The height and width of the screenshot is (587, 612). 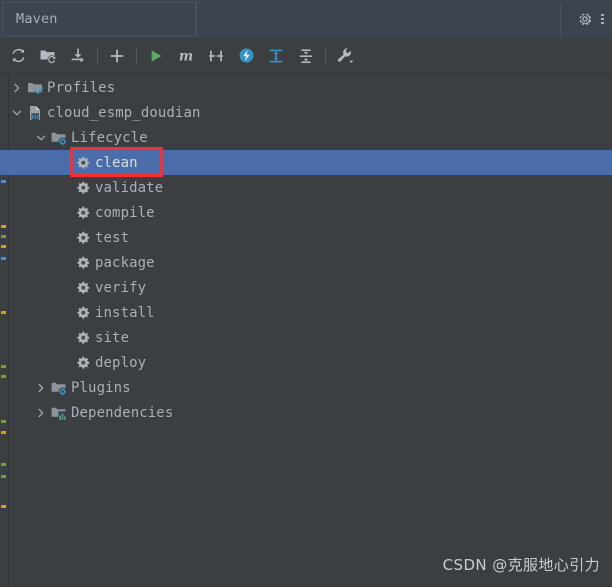 I want to click on tree-row-test: test, so click(x=306, y=237).